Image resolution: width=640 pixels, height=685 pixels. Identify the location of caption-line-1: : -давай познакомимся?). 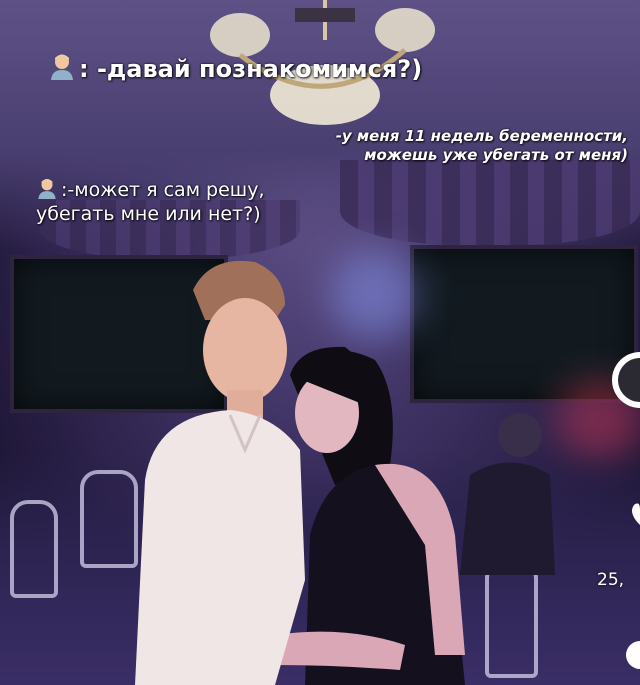
(235, 68).